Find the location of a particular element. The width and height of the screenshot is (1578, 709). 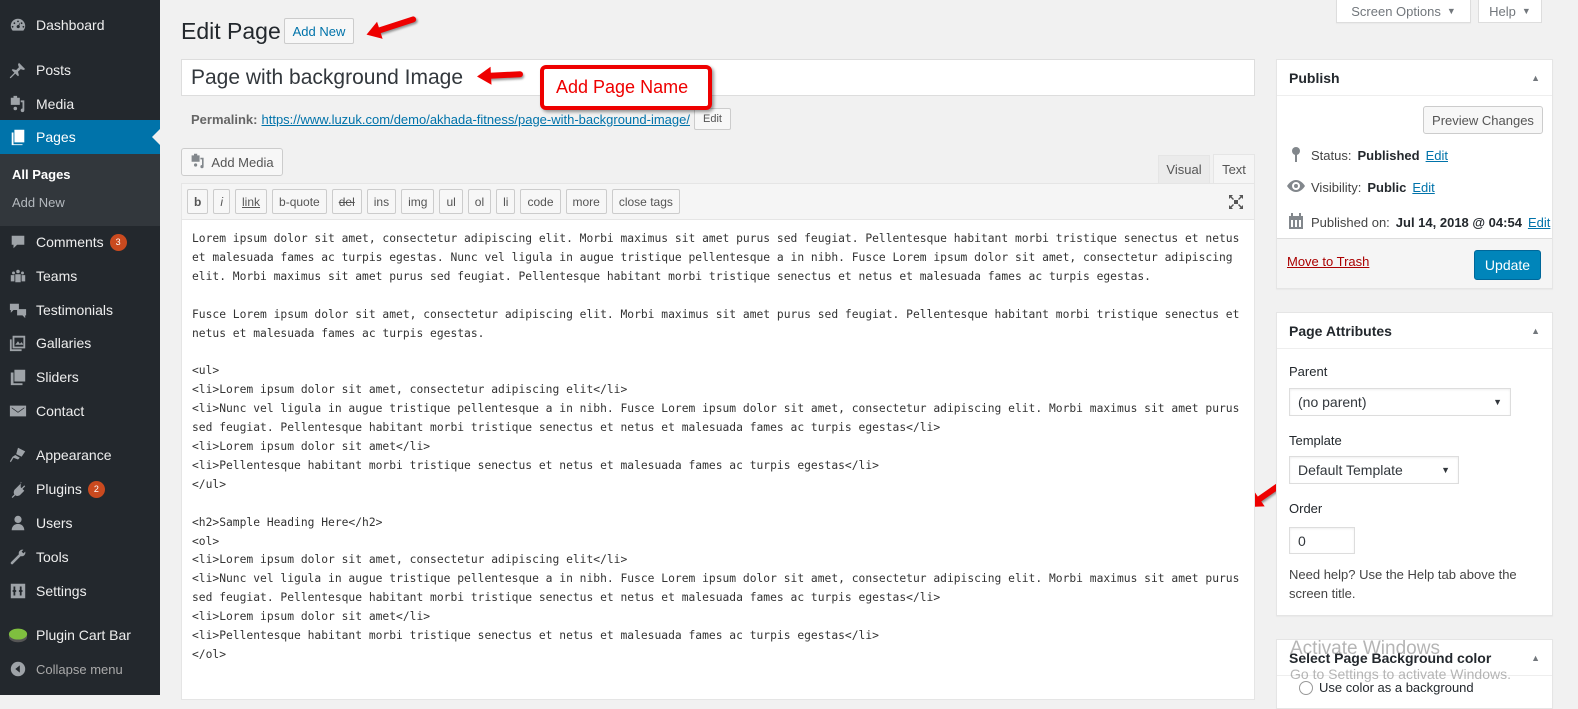

menu-sliders: Sliders is located at coordinates (80, 377).